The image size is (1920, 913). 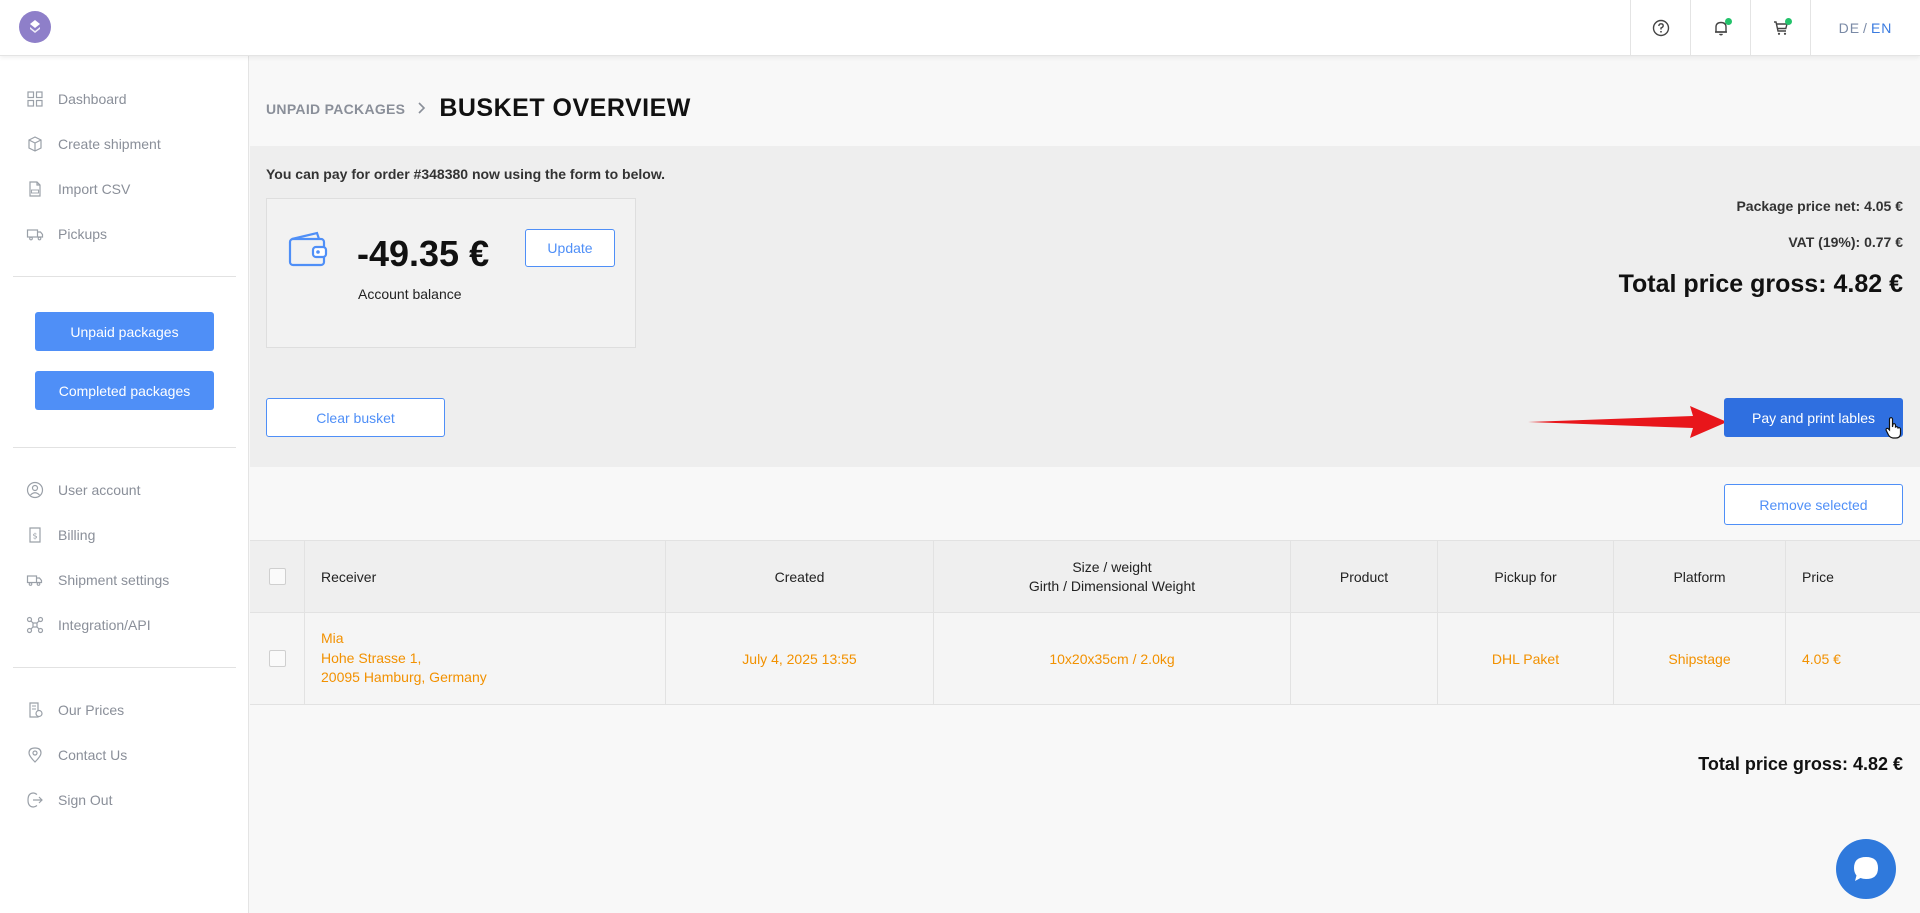 What do you see at coordinates (1525, 576) in the screenshot?
I see `header-pickup-for: Pickup for` at bounding box center [1525, 576].